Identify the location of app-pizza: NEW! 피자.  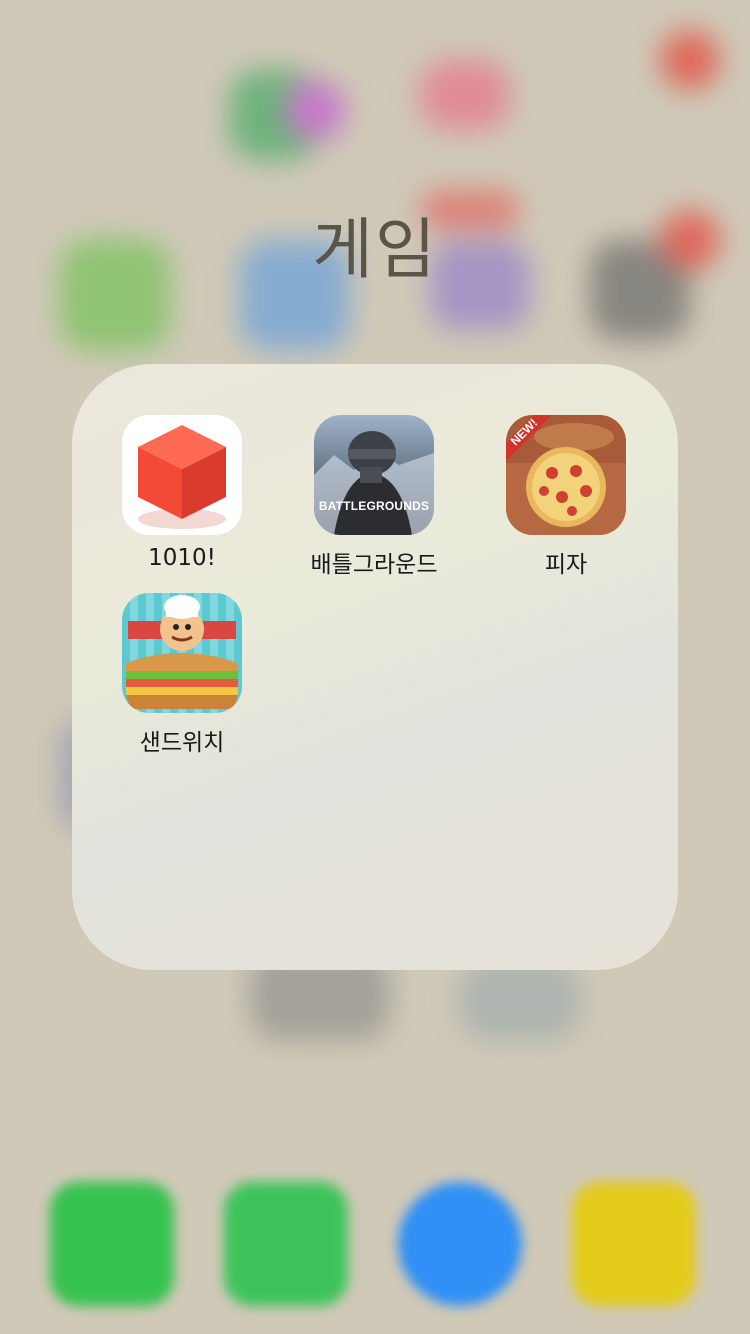
(566, 497).